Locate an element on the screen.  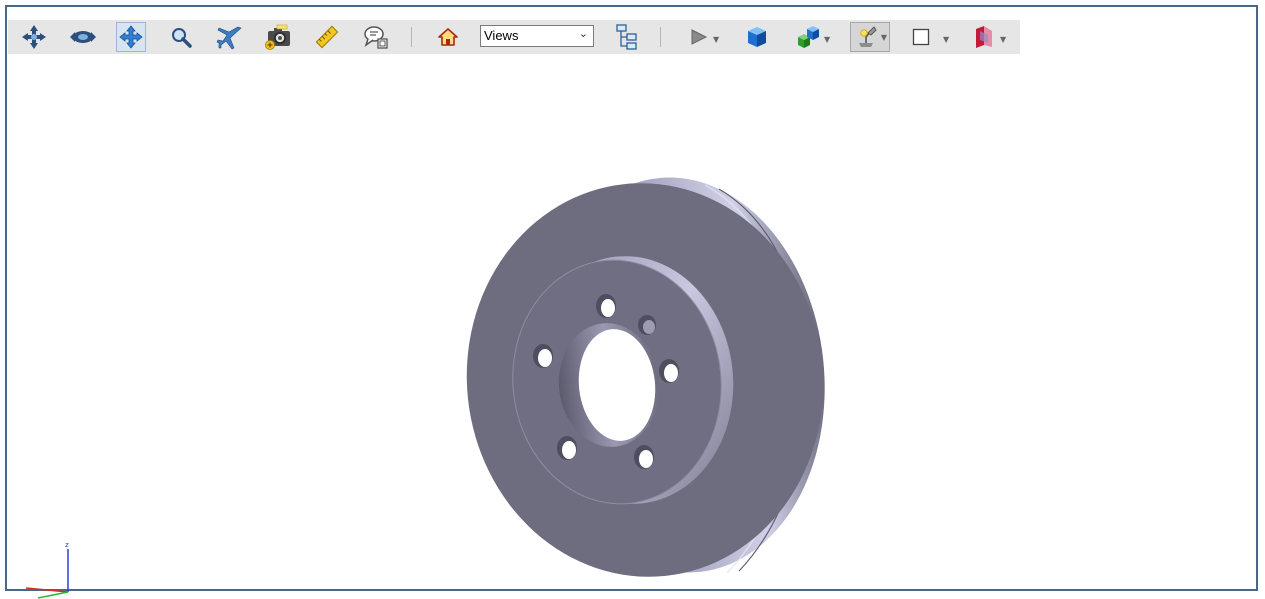
pan-icon is located at coordinates (131, 37).